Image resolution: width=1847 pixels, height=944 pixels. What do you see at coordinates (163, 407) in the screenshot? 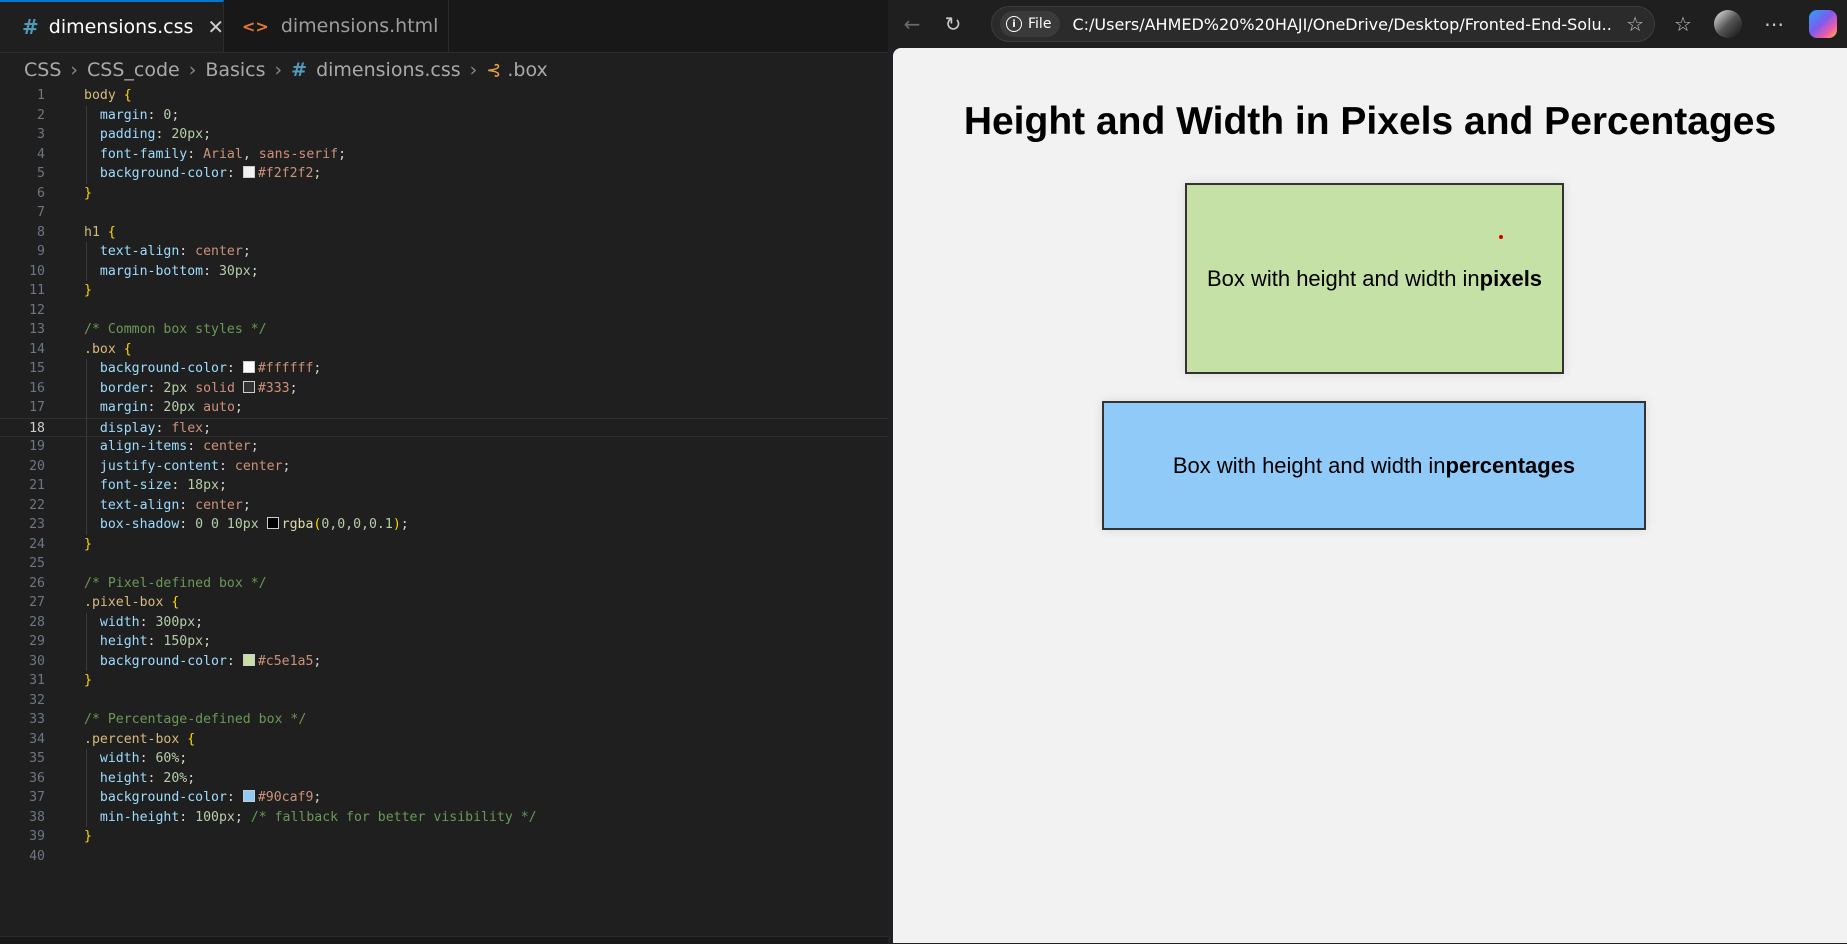
I see `code-text: margin: 20px auto;` at bounding box center [163, 407].